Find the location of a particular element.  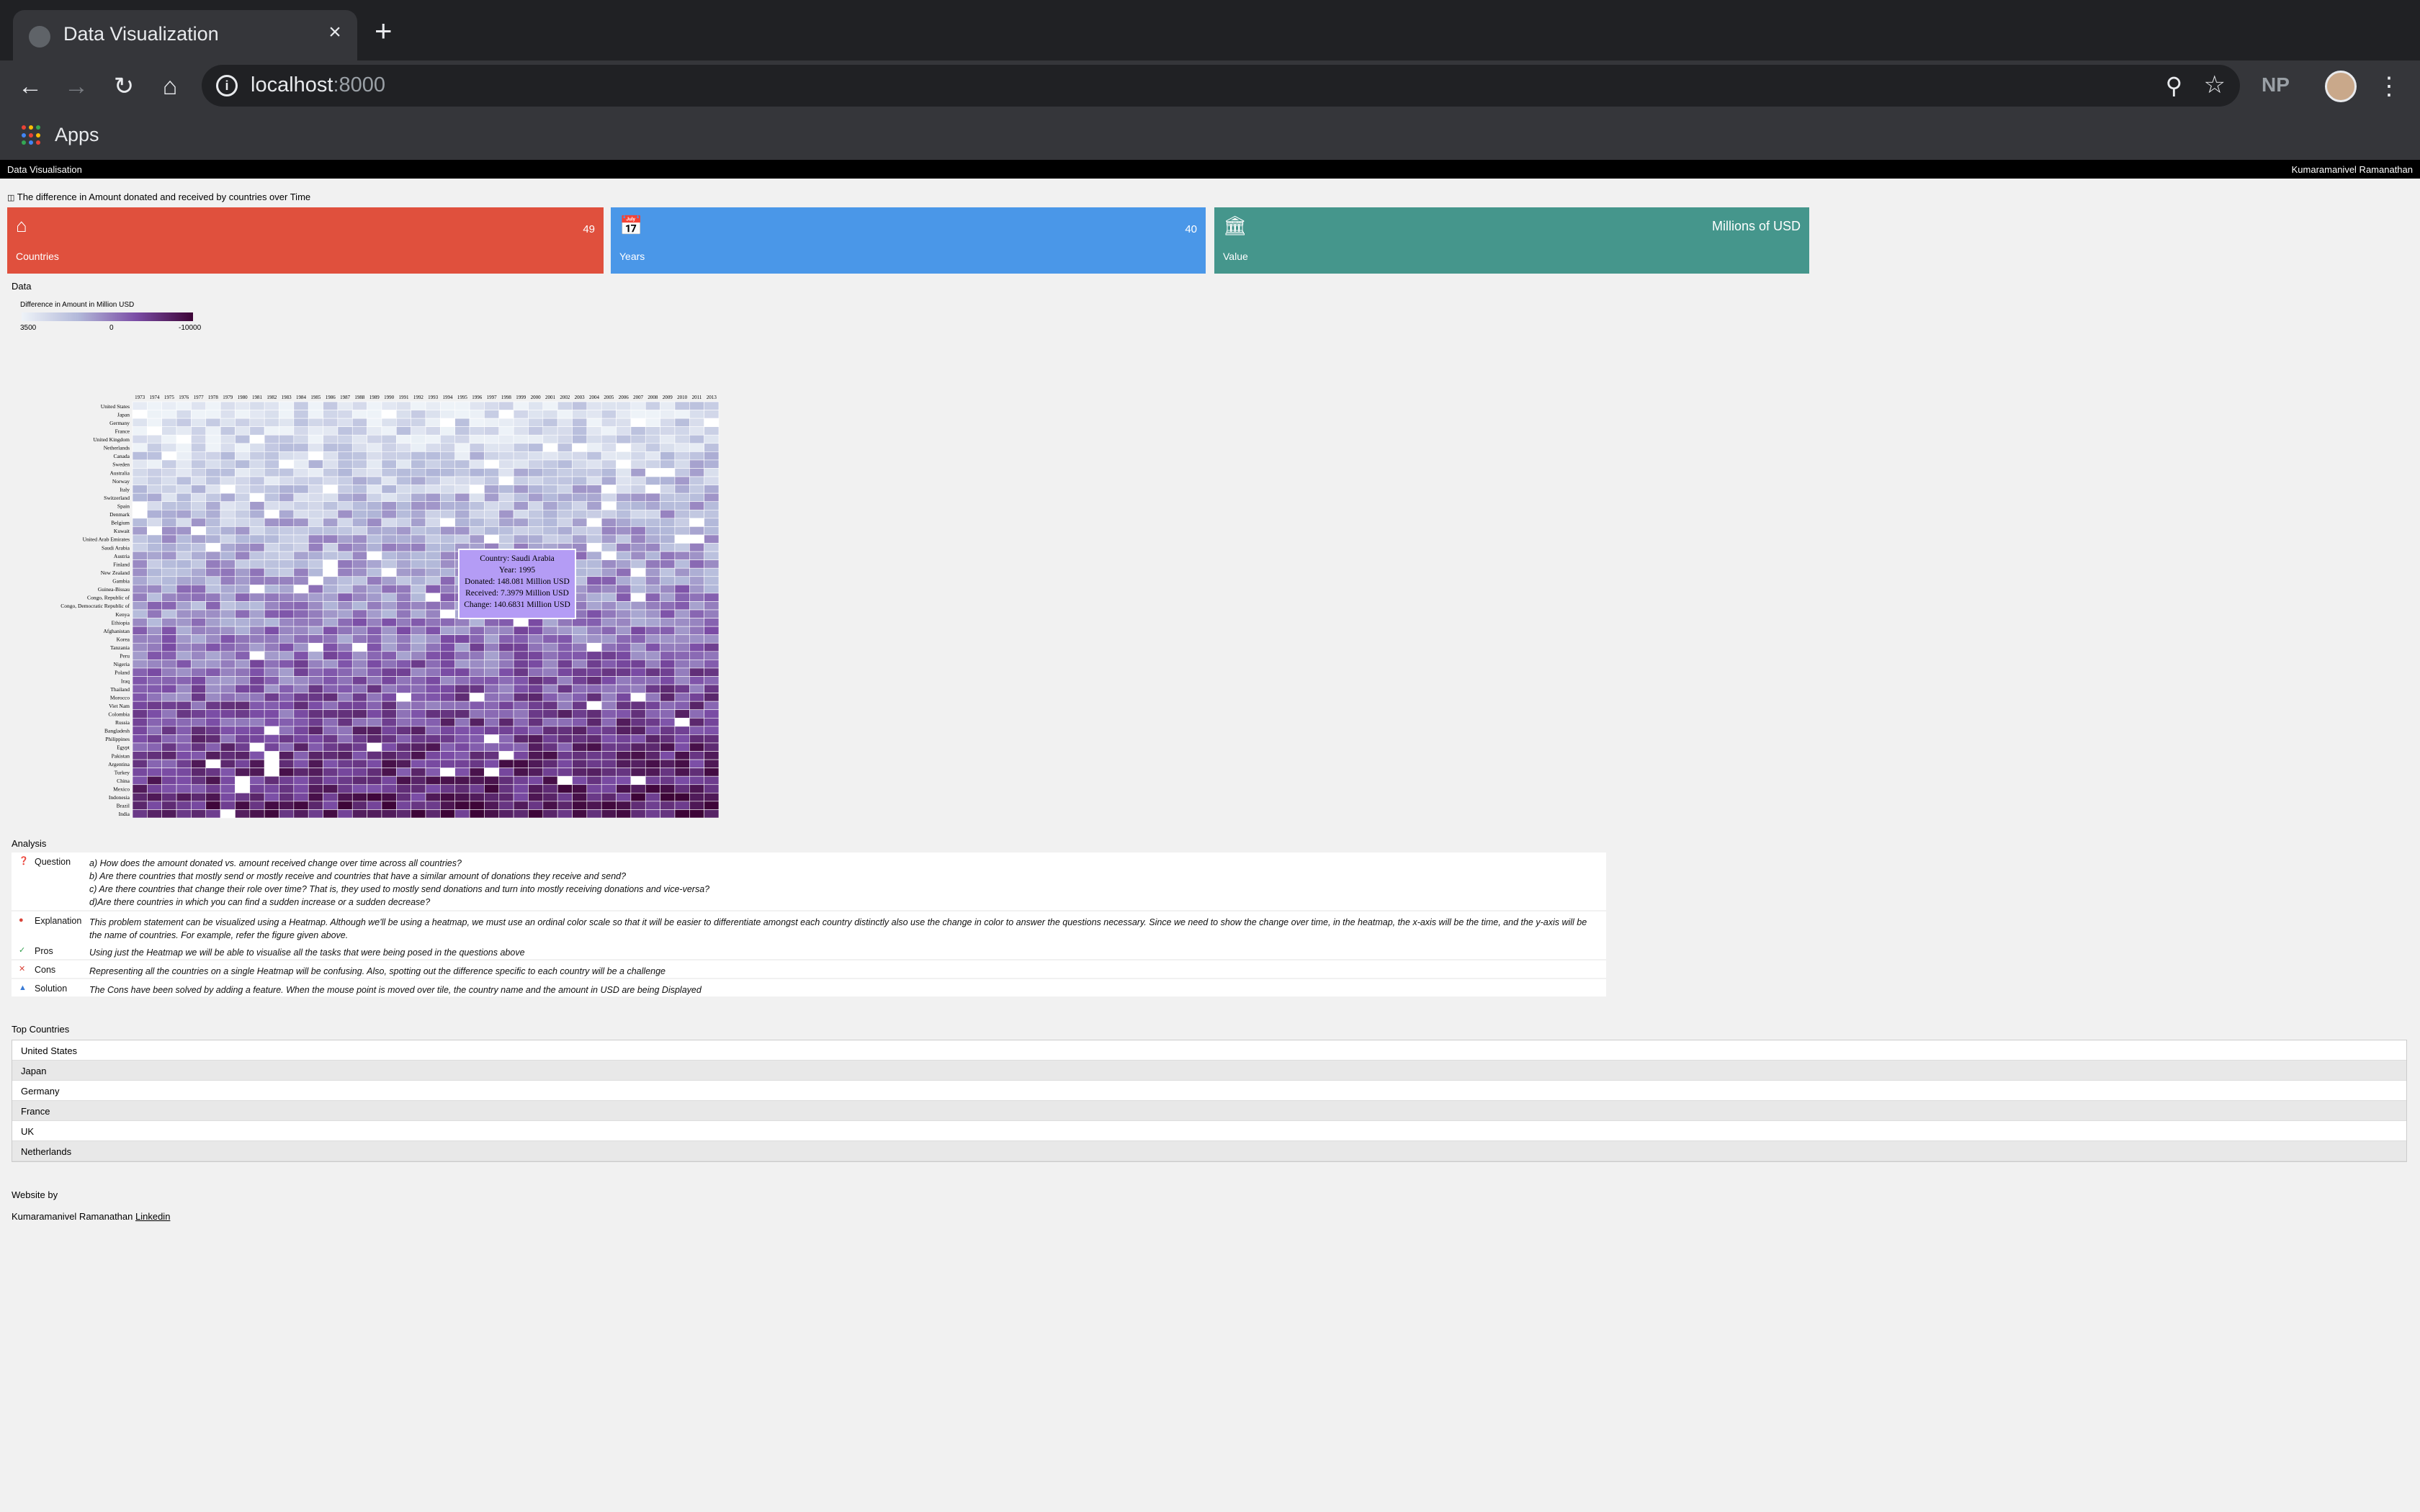

profile-initials: NP is located at coordinates (2276, 84).